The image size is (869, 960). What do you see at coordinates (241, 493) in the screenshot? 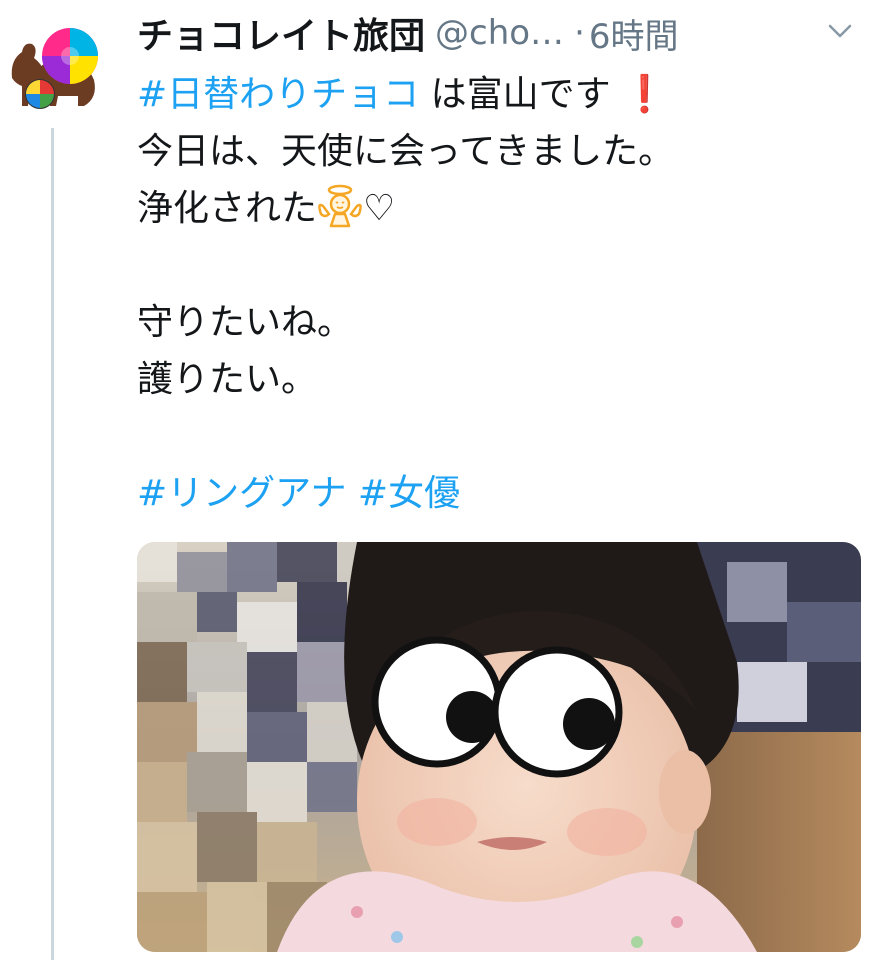
I see `hashtag-link: #リングアナ` at bounding box center [241, 493].